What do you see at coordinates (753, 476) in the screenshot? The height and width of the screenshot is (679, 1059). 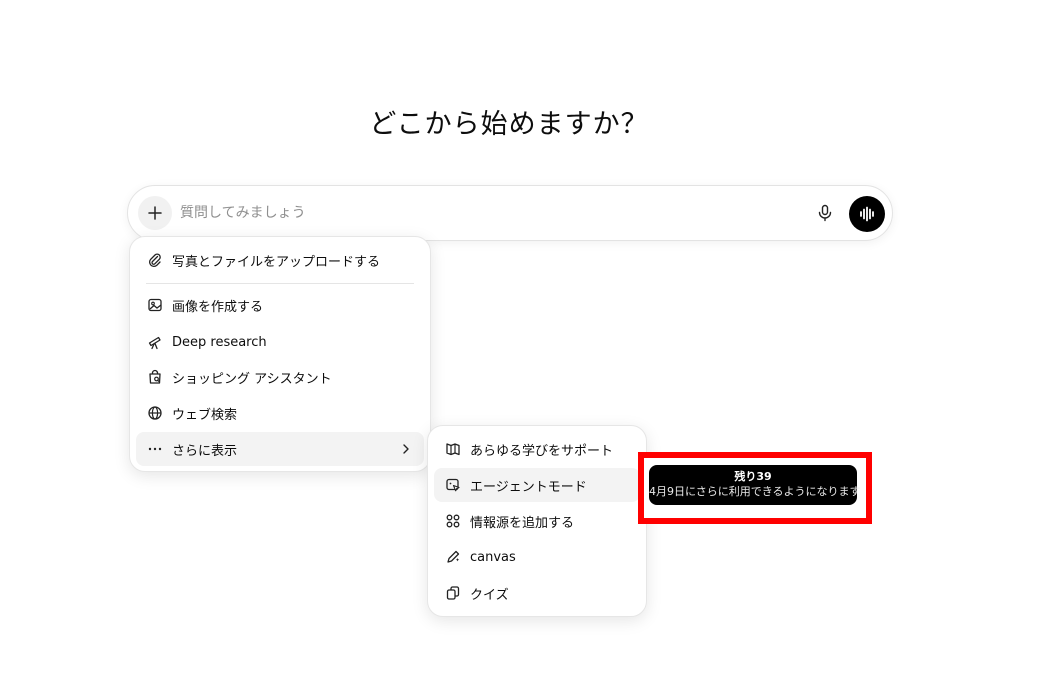 I see `tooltip-remaining-count: 残り39` at bounding box center [753, 476].